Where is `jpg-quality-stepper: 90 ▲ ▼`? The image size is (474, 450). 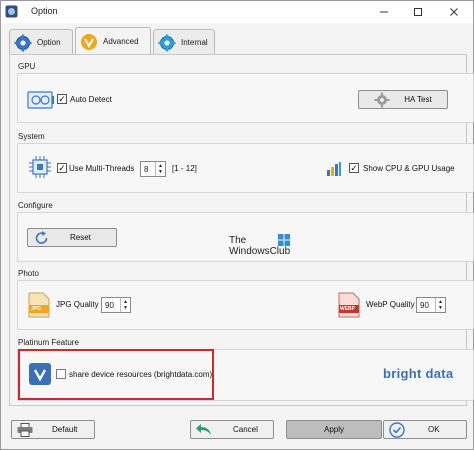
jpg-quality-stepper: 90 ▲ ▼ is located at coordinates (116, 305).